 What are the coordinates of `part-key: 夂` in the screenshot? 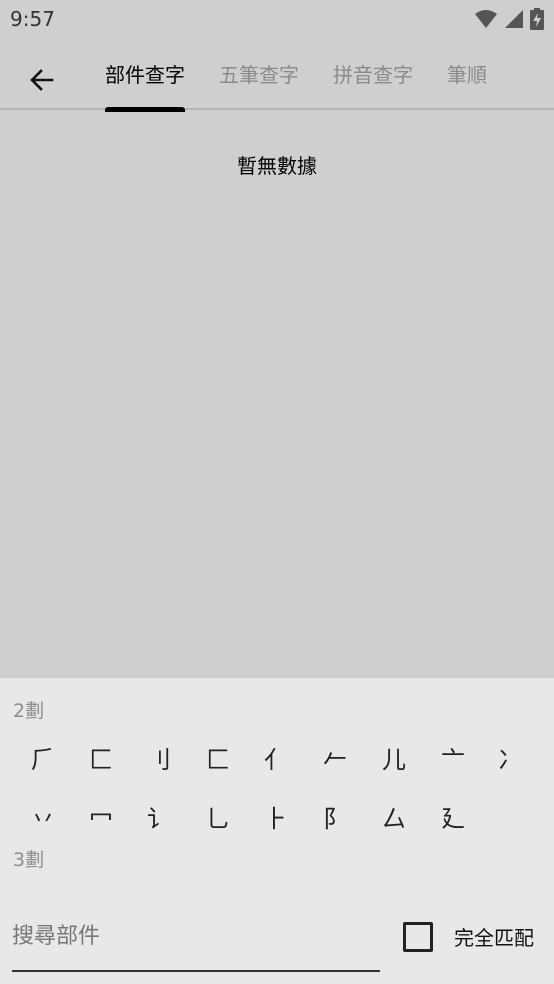 It's located at (394, 881).